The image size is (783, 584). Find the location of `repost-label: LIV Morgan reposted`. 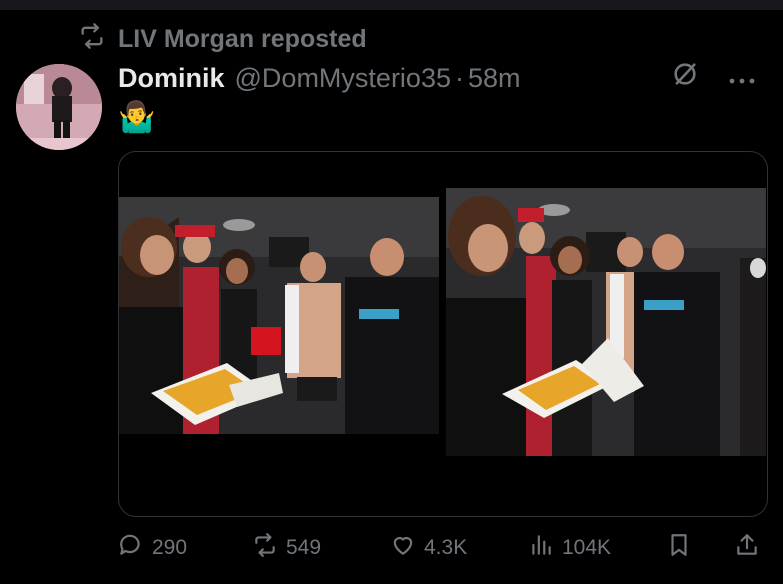

repost-label: LIV Morgan reposted is located at coordinates (242, 38).